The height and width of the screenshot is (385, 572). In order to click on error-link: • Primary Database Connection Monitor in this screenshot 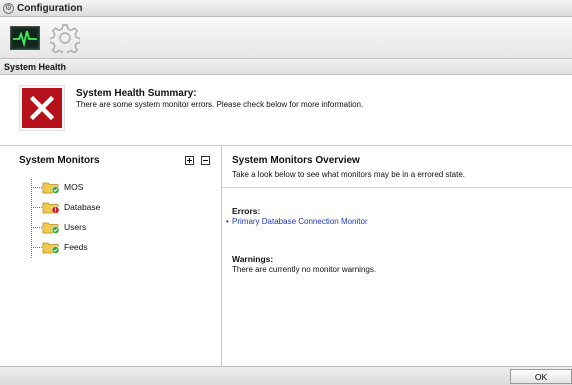, I will do `click(297, 221)`.